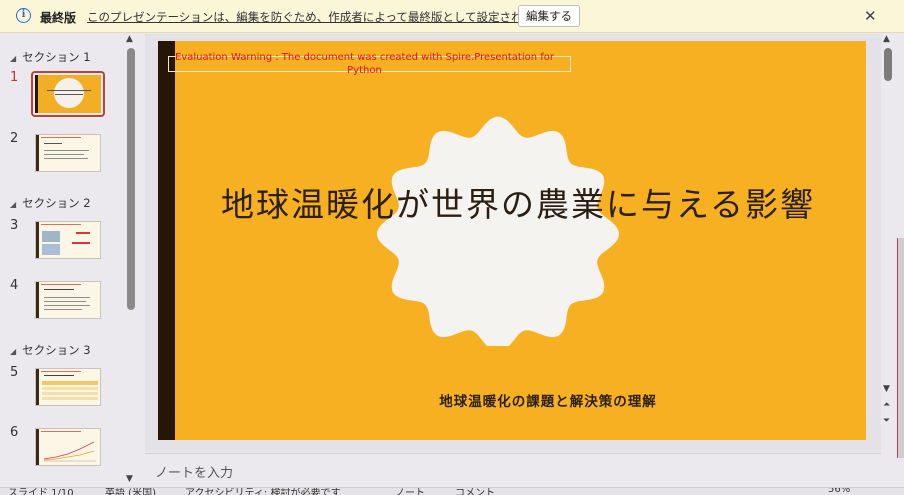  I want to click on slide-number: 3, so click(14, 225).